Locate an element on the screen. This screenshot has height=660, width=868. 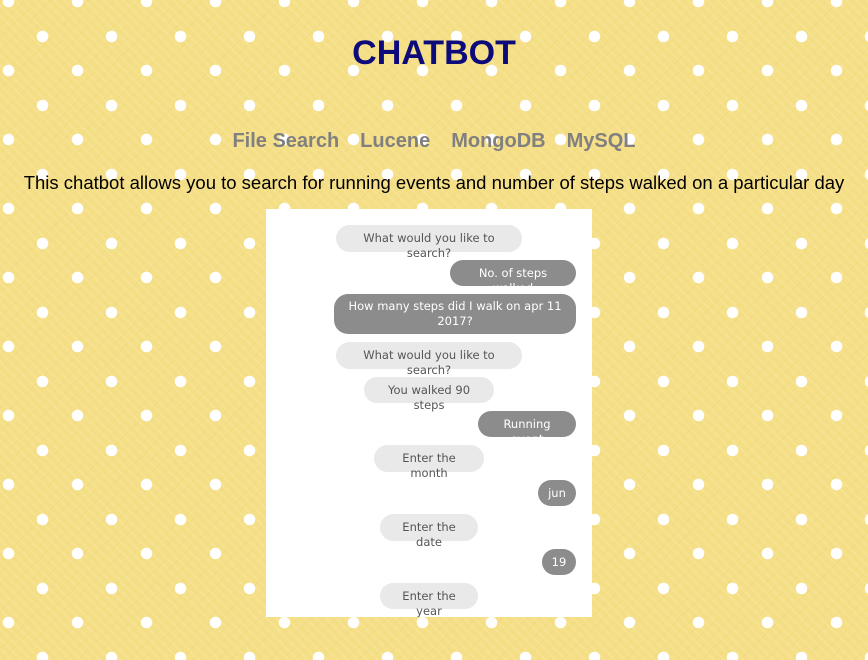
nav-link-file-search: File Search is located at coordinates (285, 141).